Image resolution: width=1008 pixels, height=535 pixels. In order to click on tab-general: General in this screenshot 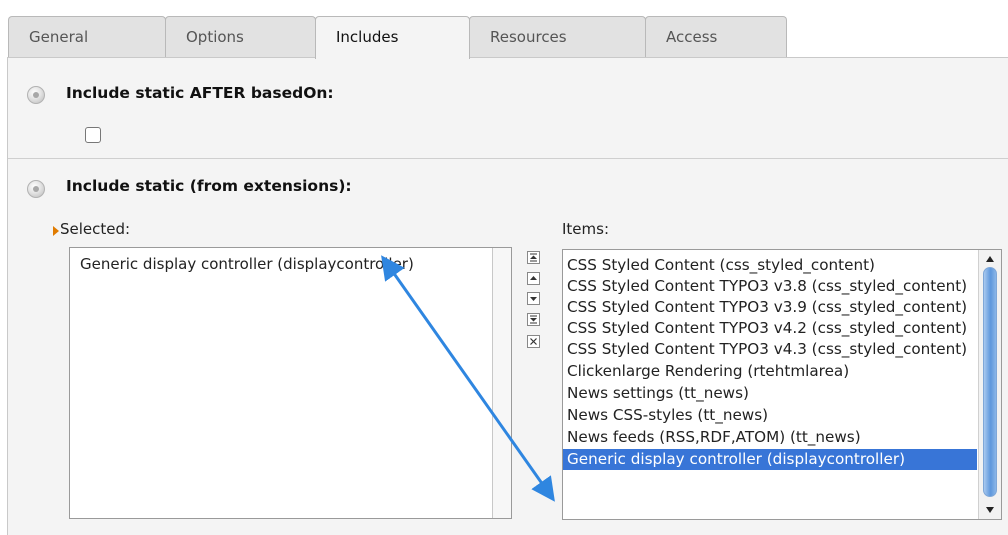, I will do `click(87, 37)`.